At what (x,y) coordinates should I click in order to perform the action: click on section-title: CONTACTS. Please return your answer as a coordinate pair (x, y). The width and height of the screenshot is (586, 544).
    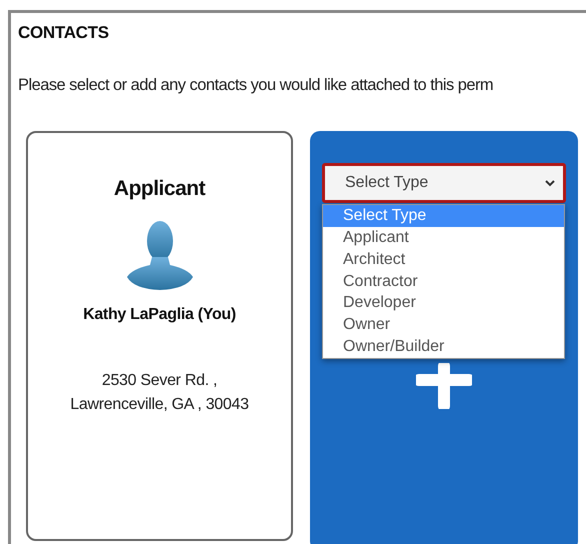
    Looking at the image, I should click on (64, 33).